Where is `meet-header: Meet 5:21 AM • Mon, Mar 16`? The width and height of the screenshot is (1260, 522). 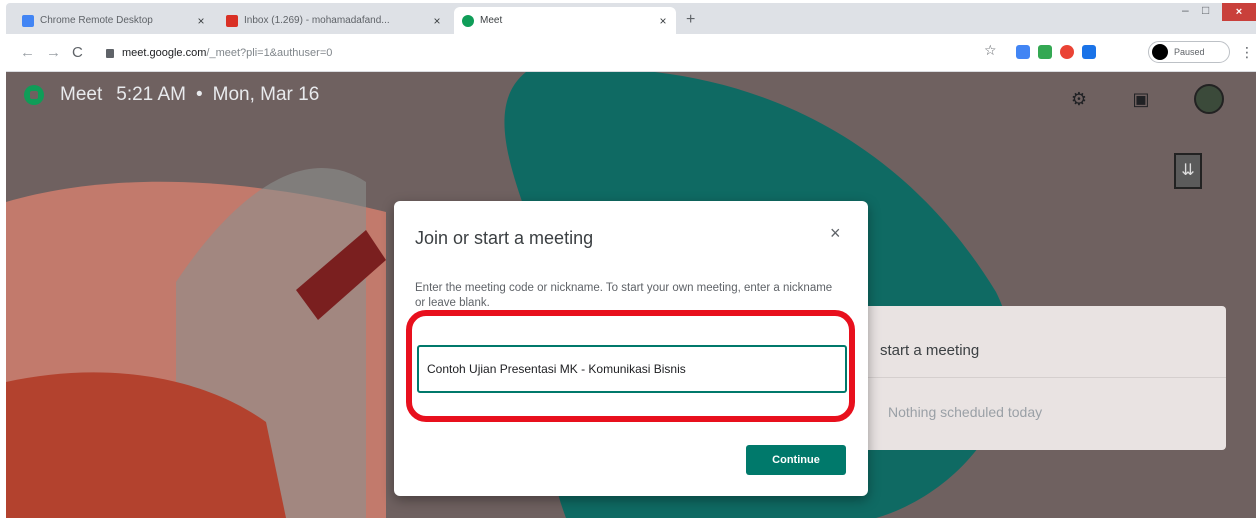
meet-header: Meet 5:21 AM • Mon, Mar 16 is located at coordinates (171, 95).